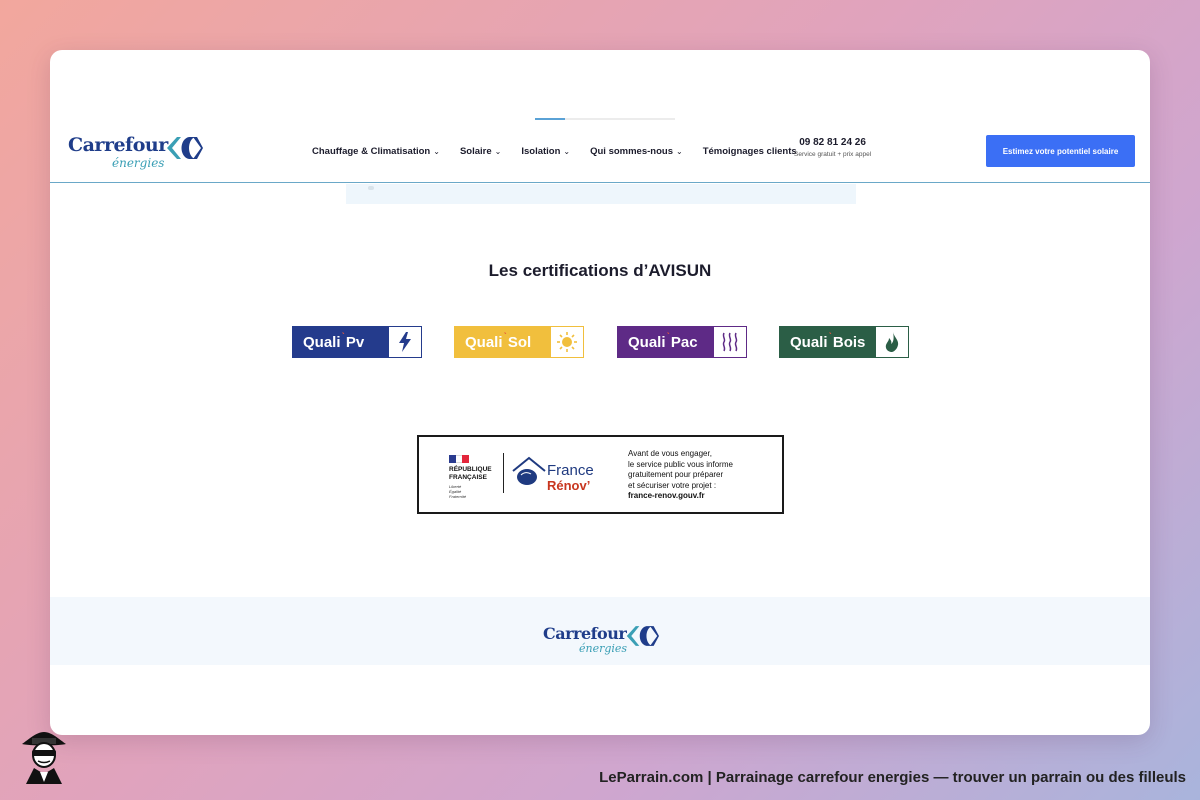 This screenshot has width=1200, height=800. Describe the element at coordinates (550, 119) in the screenshot. I see `carousel-indicator-active` at that location.